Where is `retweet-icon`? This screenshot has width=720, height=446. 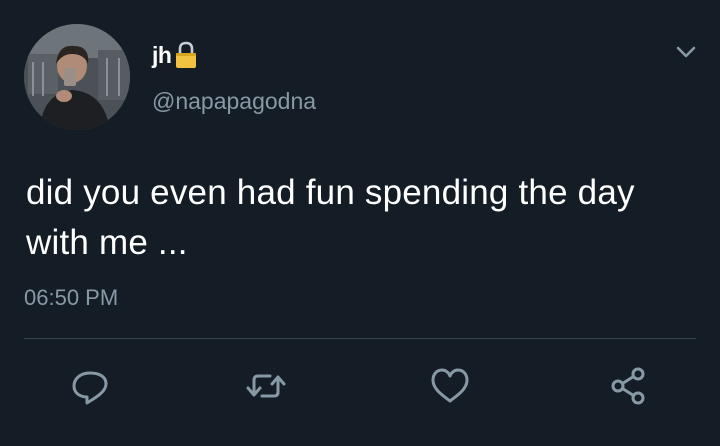 retweet-icon is located at coordinates (266, 386).